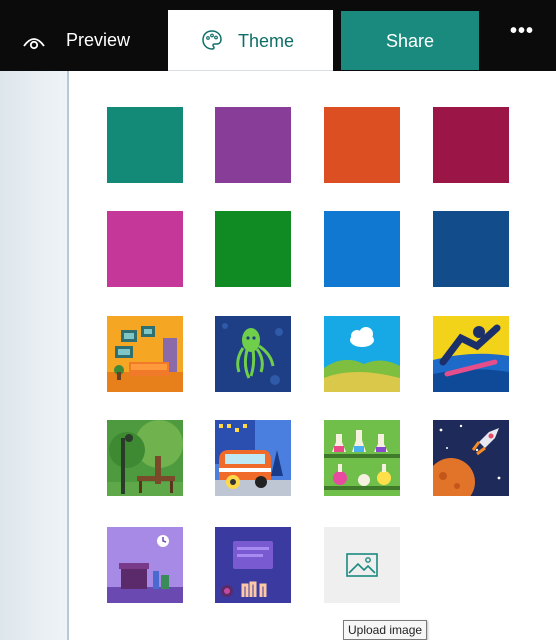 Image resolution: width=556 pixels, height=640 pixels. Describe the element at coordinates (253, 565) in the screenshot. I see `theme-image-video-call` at that location.